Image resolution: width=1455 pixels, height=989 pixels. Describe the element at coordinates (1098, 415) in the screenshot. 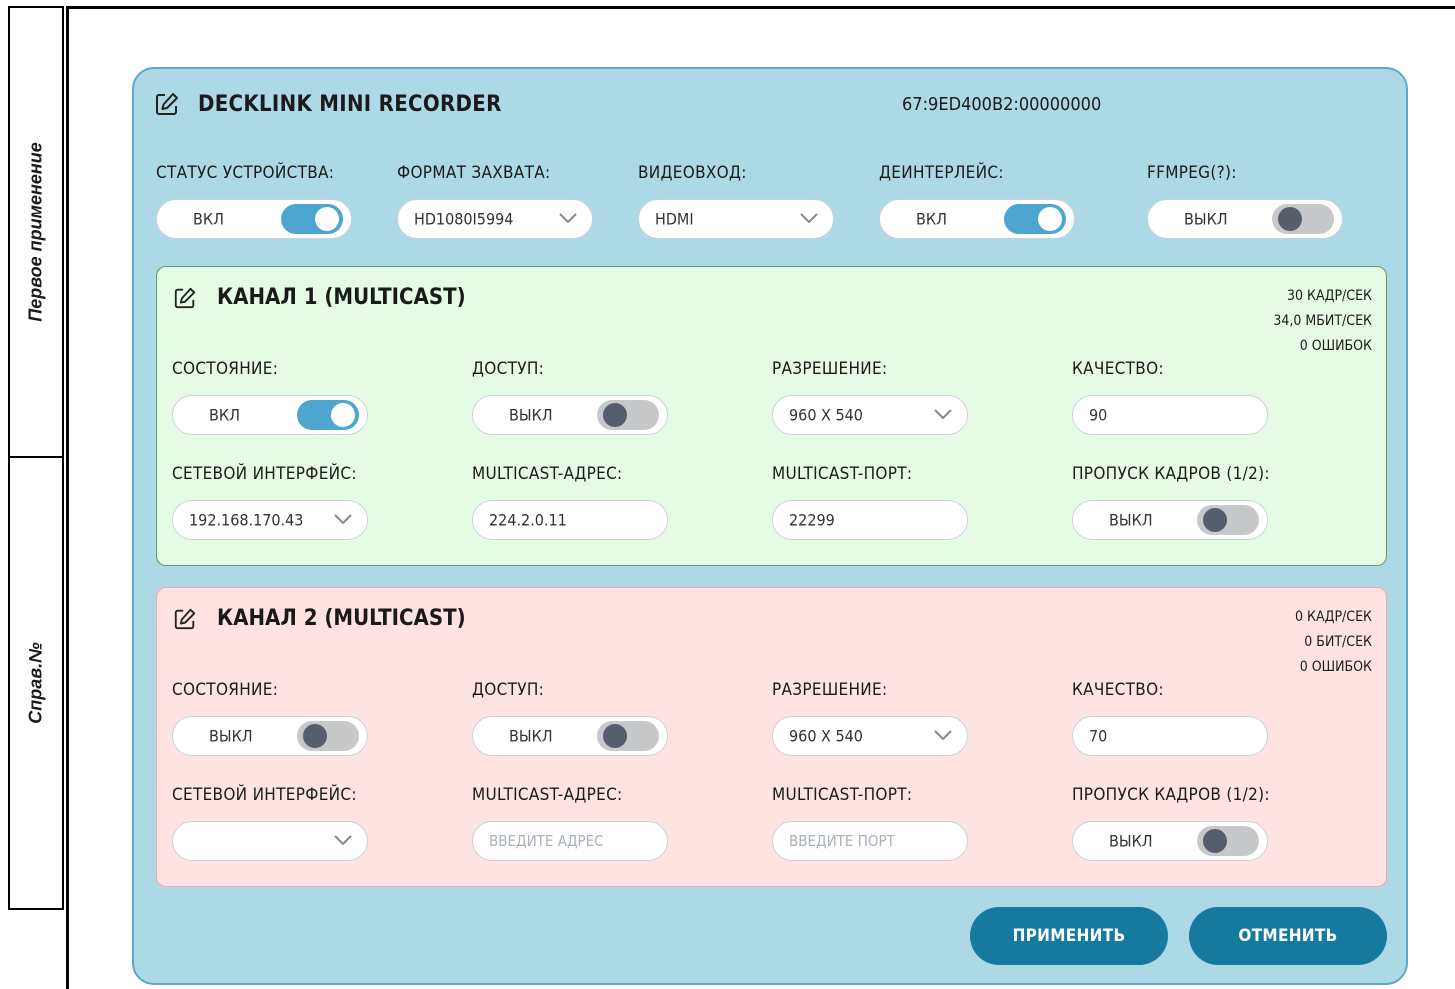

I see `input-value: 90` at that location.